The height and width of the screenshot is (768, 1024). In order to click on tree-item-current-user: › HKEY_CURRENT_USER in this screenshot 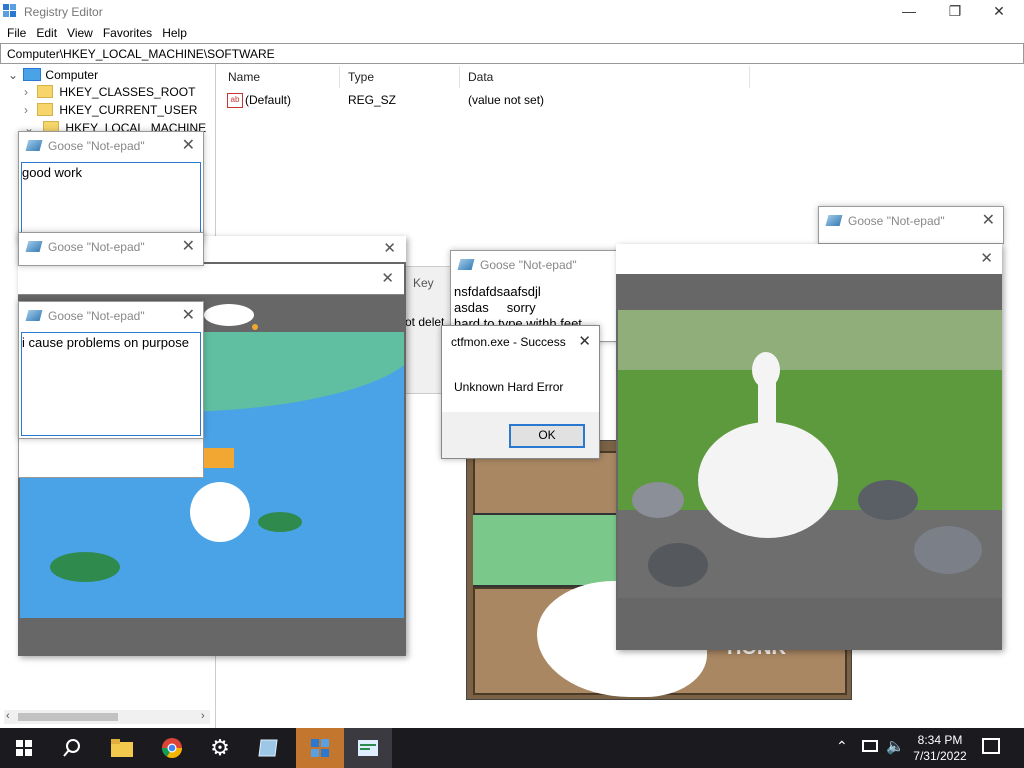, I will do `click(110, 110)`.